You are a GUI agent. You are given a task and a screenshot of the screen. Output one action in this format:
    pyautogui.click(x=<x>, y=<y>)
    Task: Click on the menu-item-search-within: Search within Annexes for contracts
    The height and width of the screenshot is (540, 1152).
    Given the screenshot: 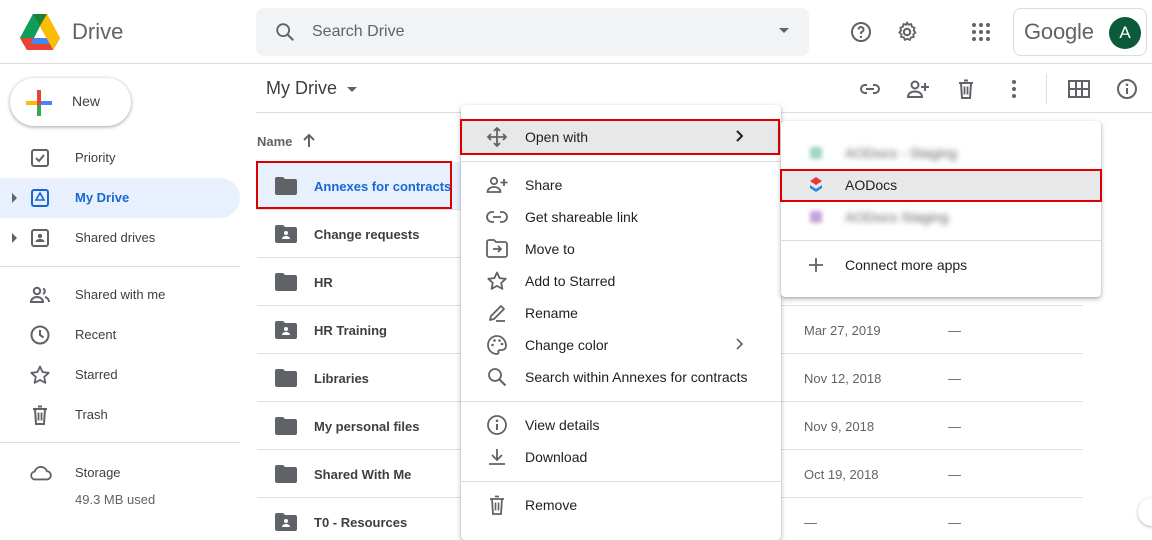 What is the action you would take?
    pyautogui.click(x=621, y=377)
    